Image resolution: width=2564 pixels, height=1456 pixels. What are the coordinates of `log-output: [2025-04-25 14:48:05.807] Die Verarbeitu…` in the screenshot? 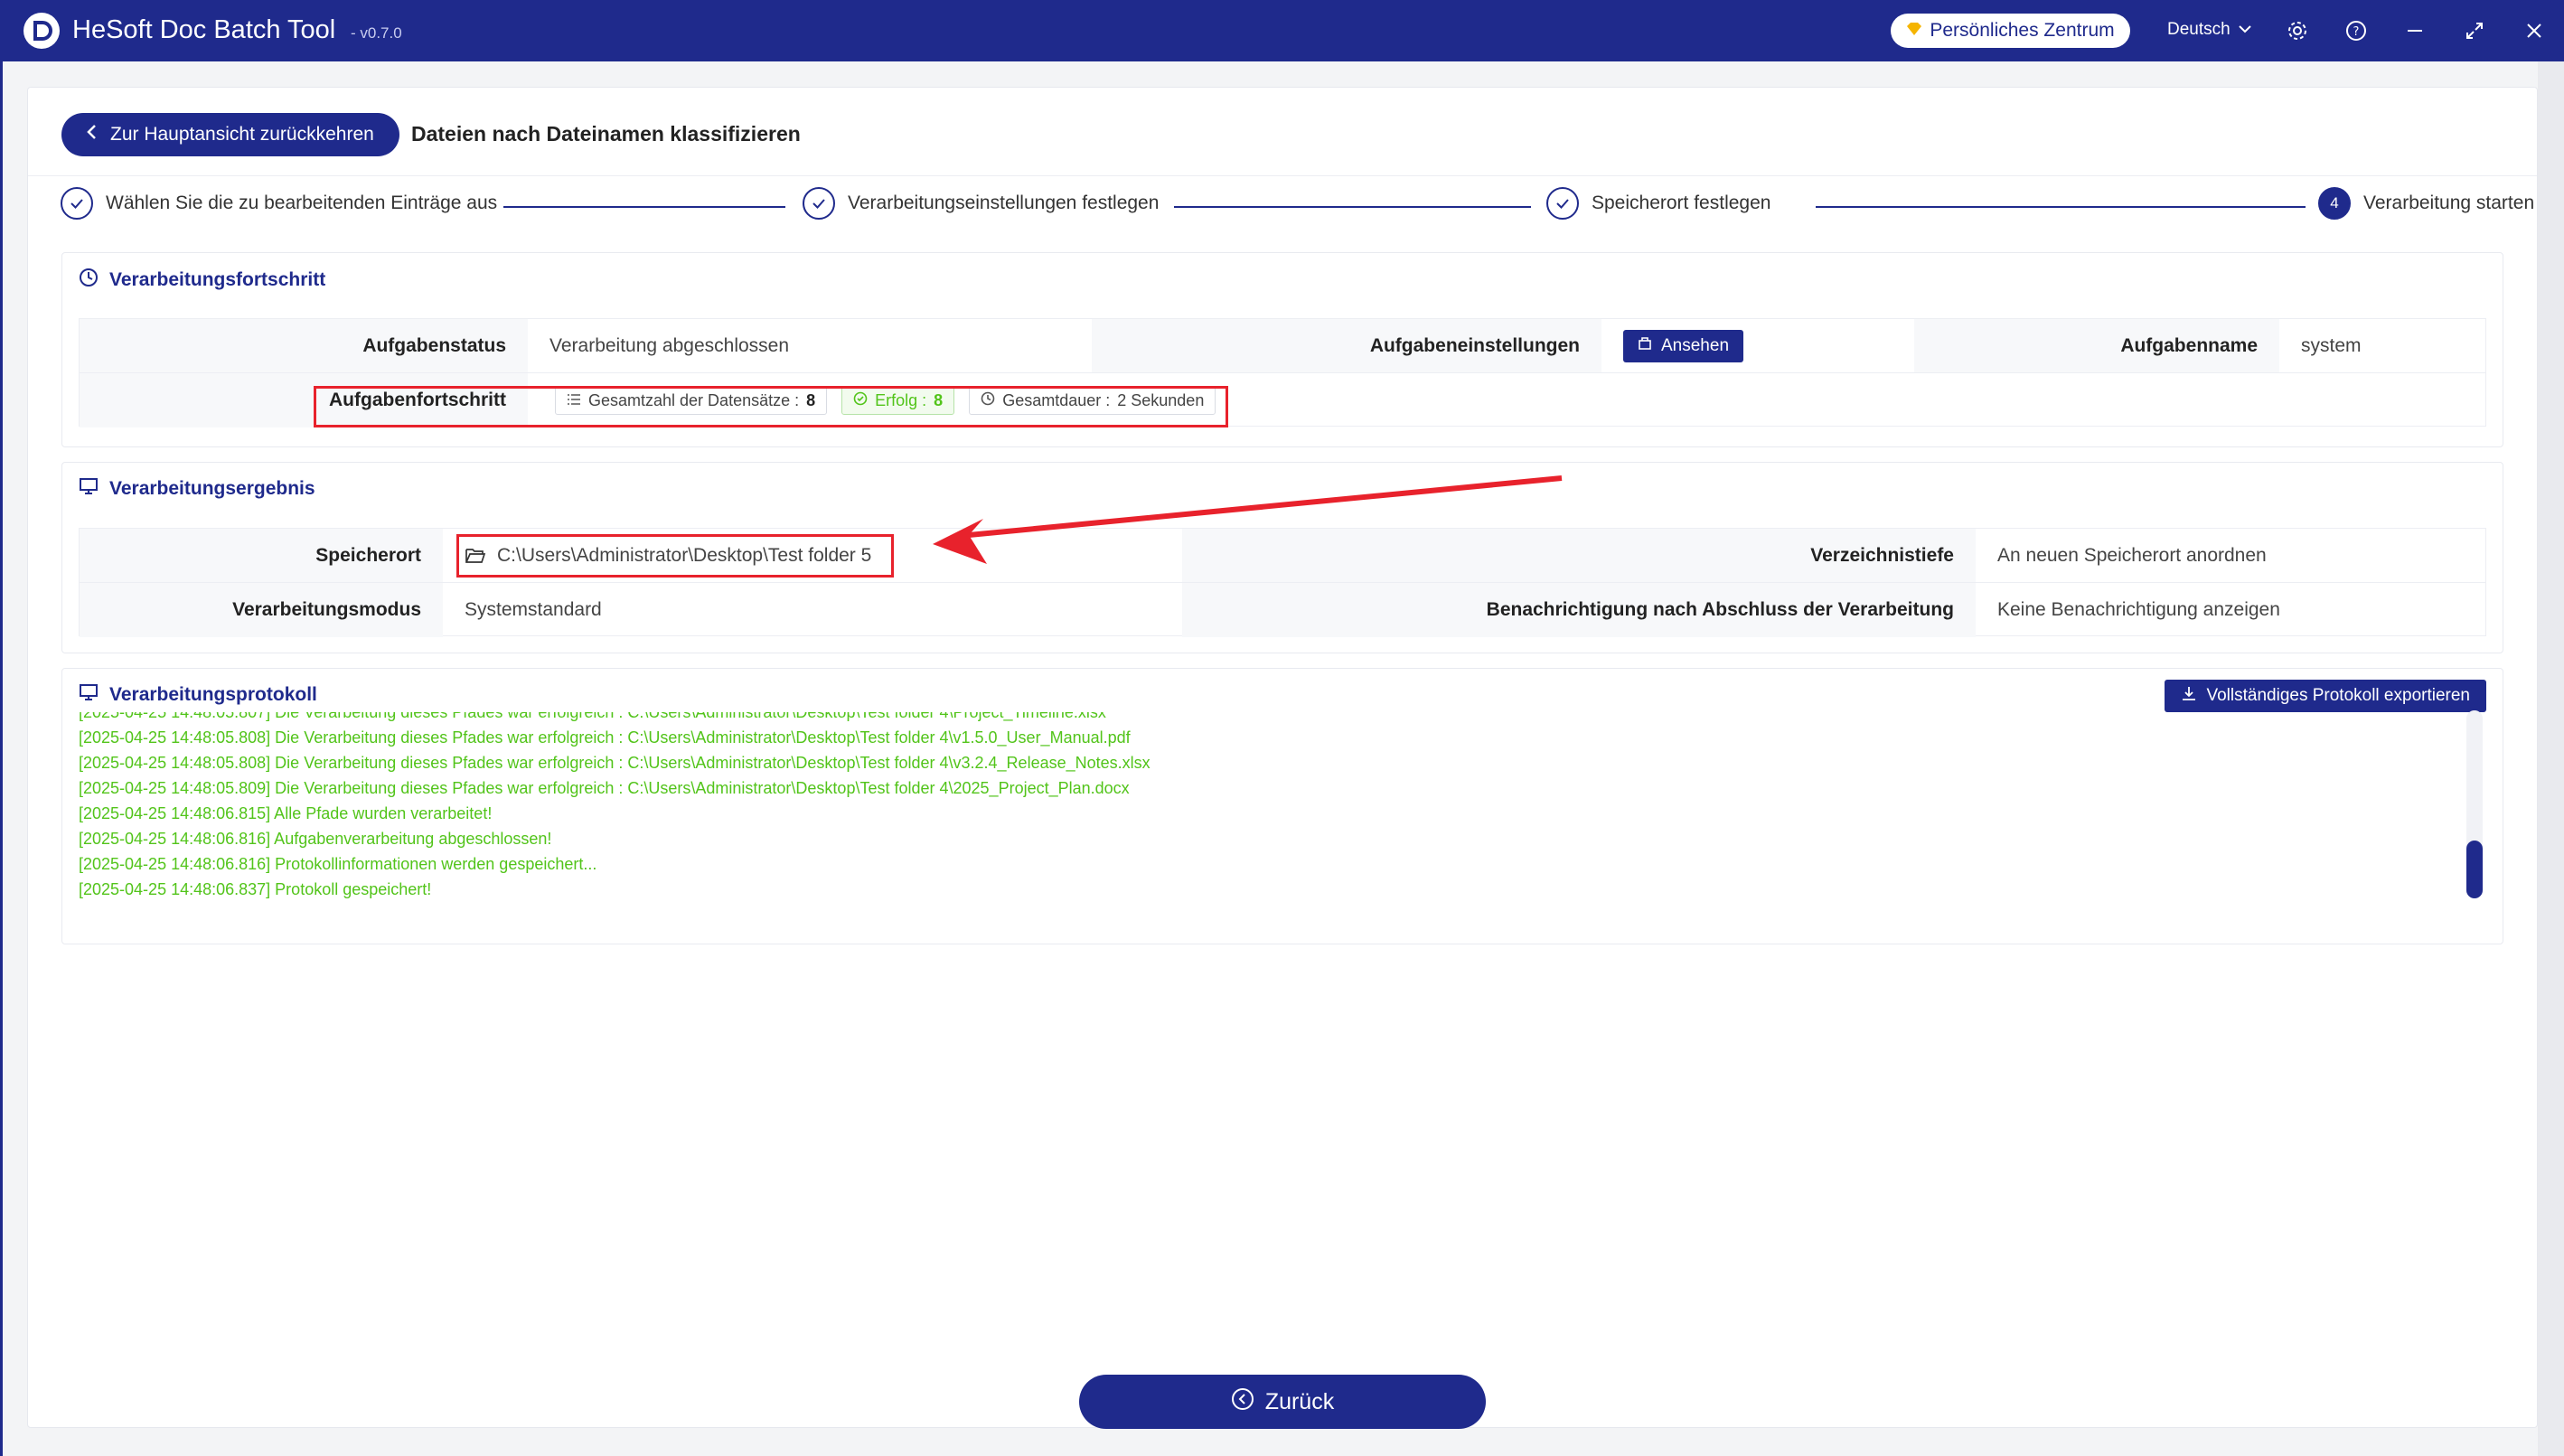 It's located at (1227, 807).